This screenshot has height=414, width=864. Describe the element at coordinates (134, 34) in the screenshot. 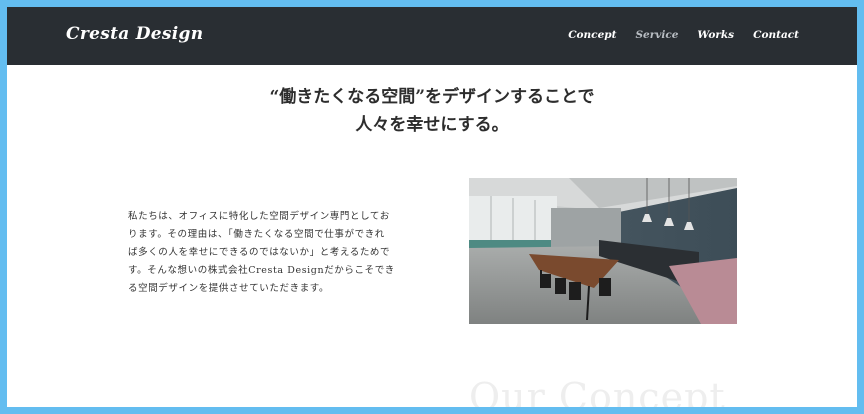

I see `site-logo: Cresta Design` at that location.